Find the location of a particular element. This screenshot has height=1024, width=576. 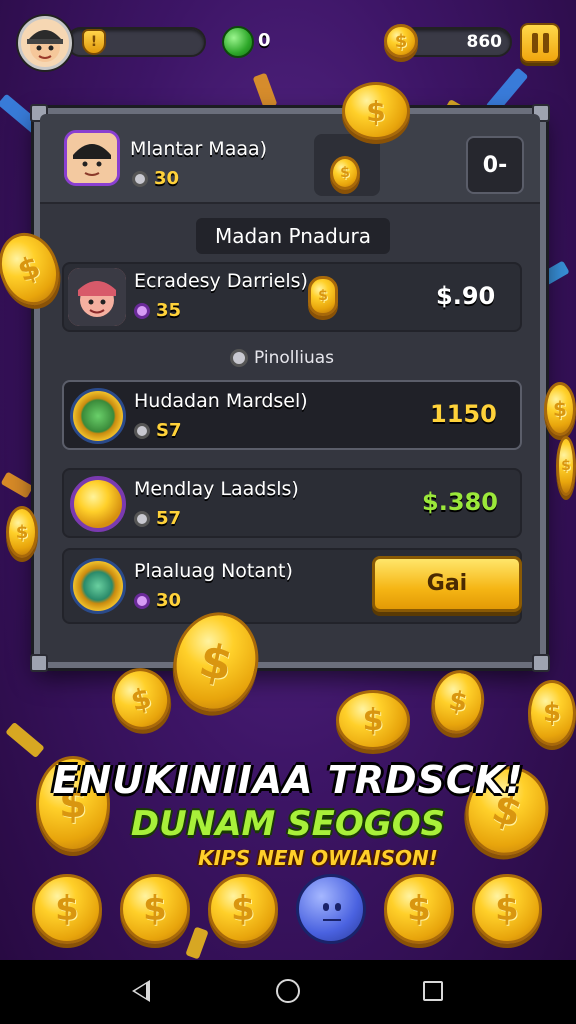

rank-shield-icon: ! is located at coordinates (94, 42).